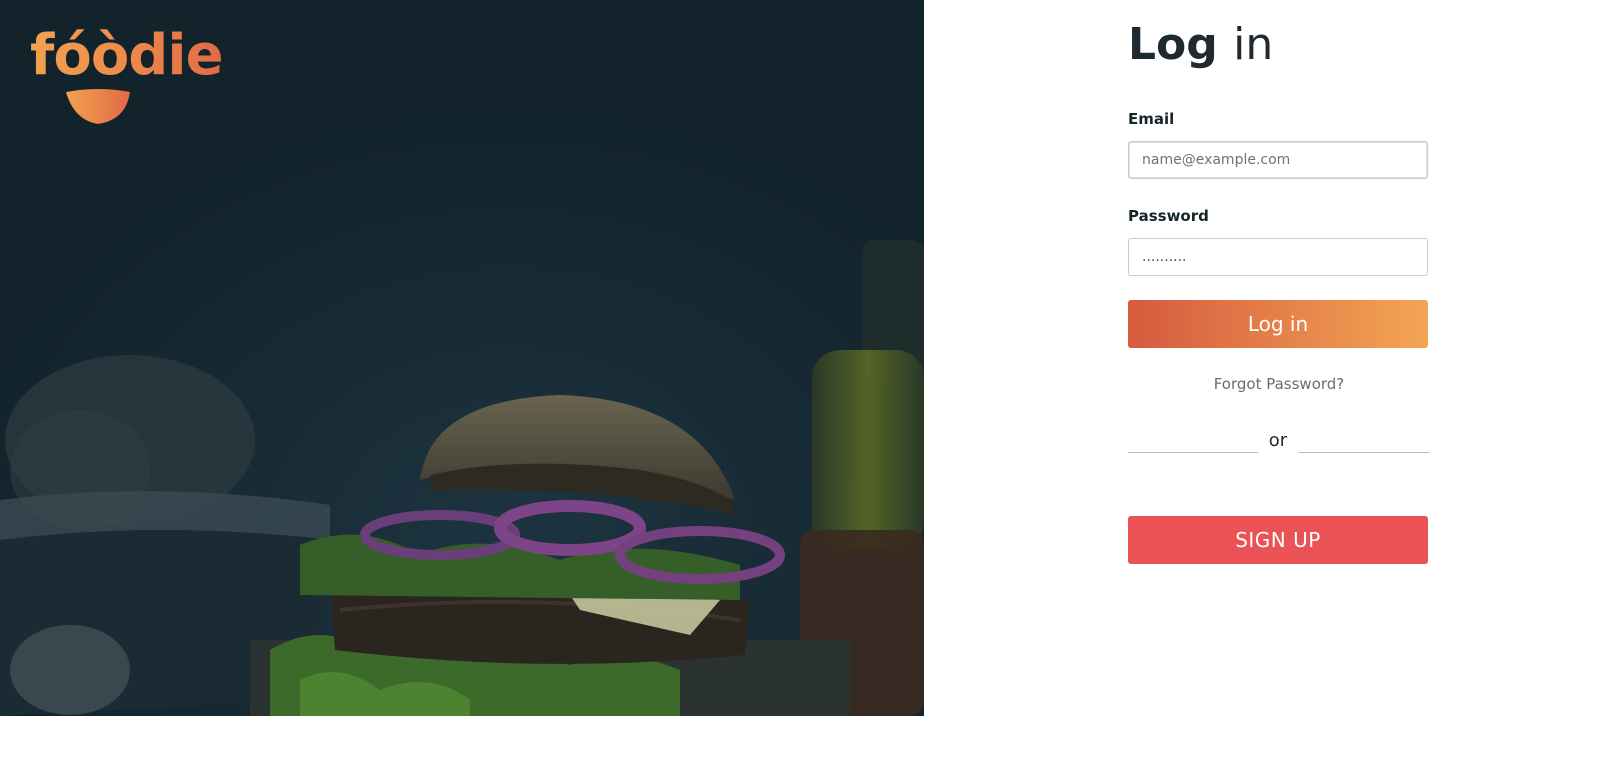 The width and height of the screenshot is (1600, 774). What do you see at coordinates (1168, 216) in the screenshot?
I see `password-label: Password` at bounding box center [1168, 216].